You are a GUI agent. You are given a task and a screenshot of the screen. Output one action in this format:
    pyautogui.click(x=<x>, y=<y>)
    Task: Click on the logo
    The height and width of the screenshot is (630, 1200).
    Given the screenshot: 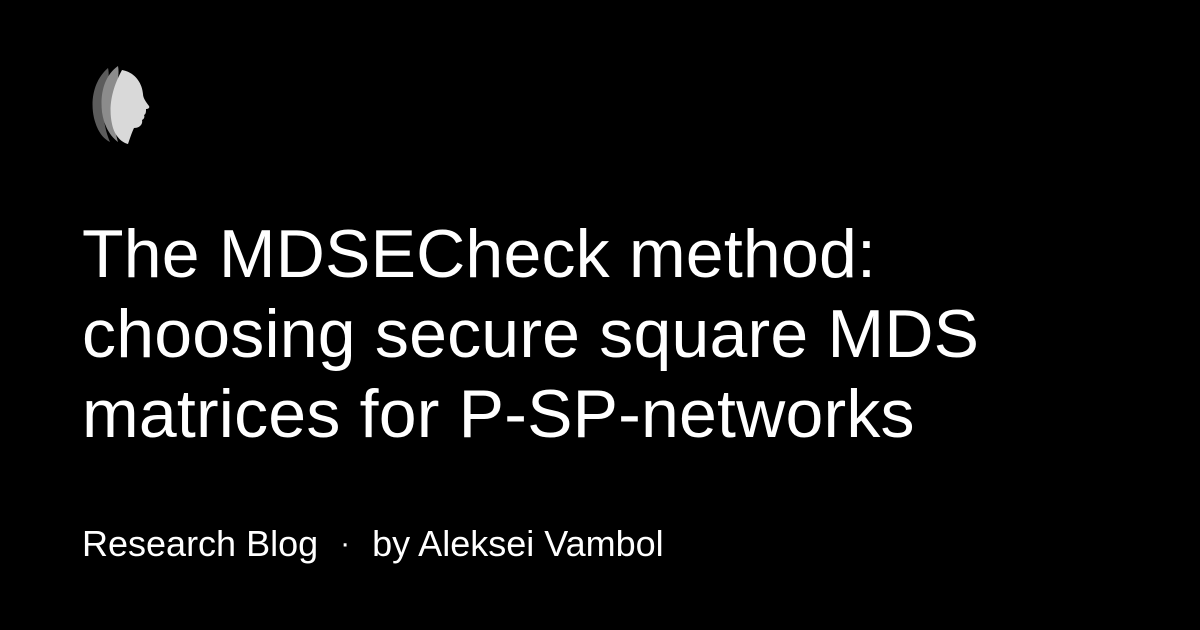 What is the action you would take?
    pyautogui.click(x=120, y=104)
    